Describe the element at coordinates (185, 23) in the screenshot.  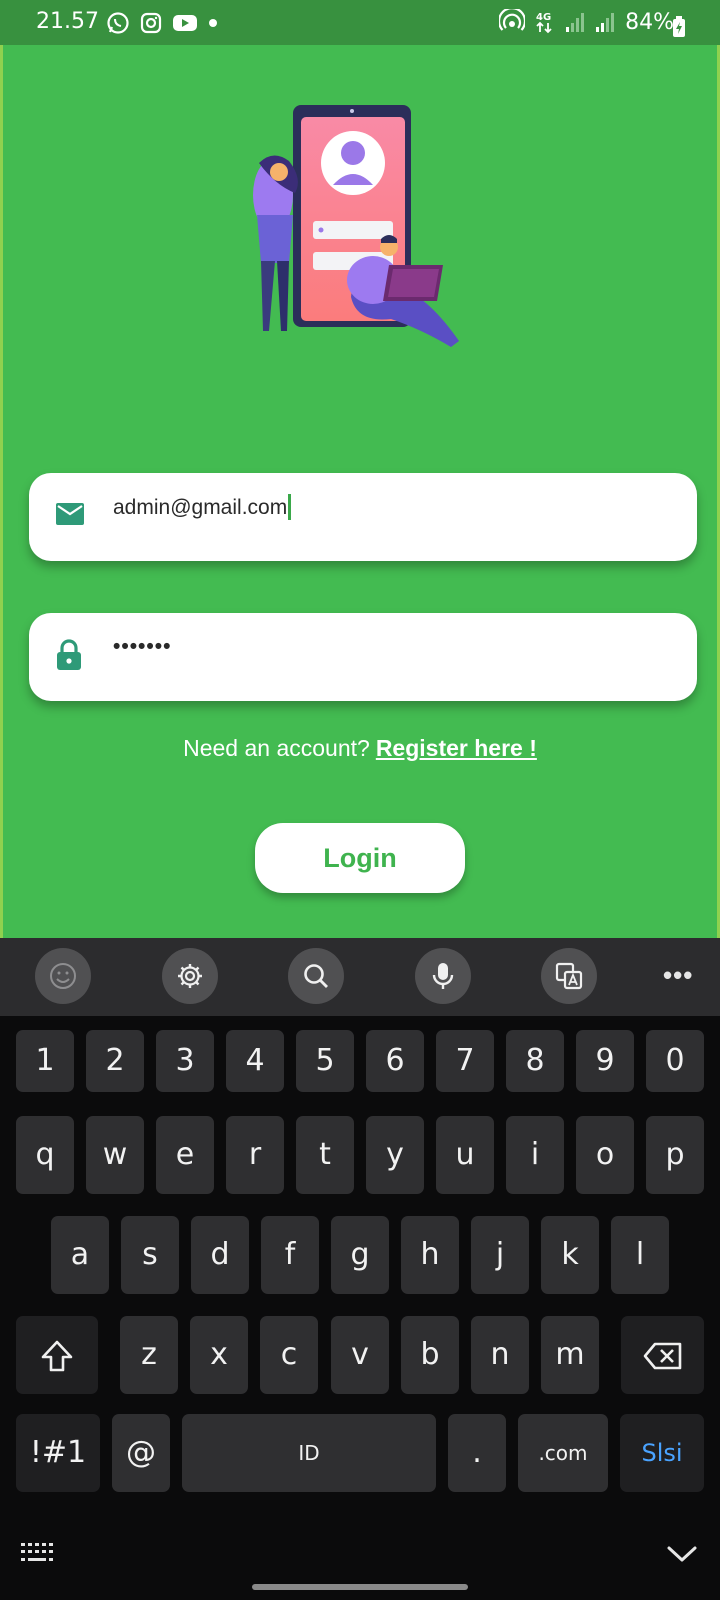
I see `youtube-icon` at that location.